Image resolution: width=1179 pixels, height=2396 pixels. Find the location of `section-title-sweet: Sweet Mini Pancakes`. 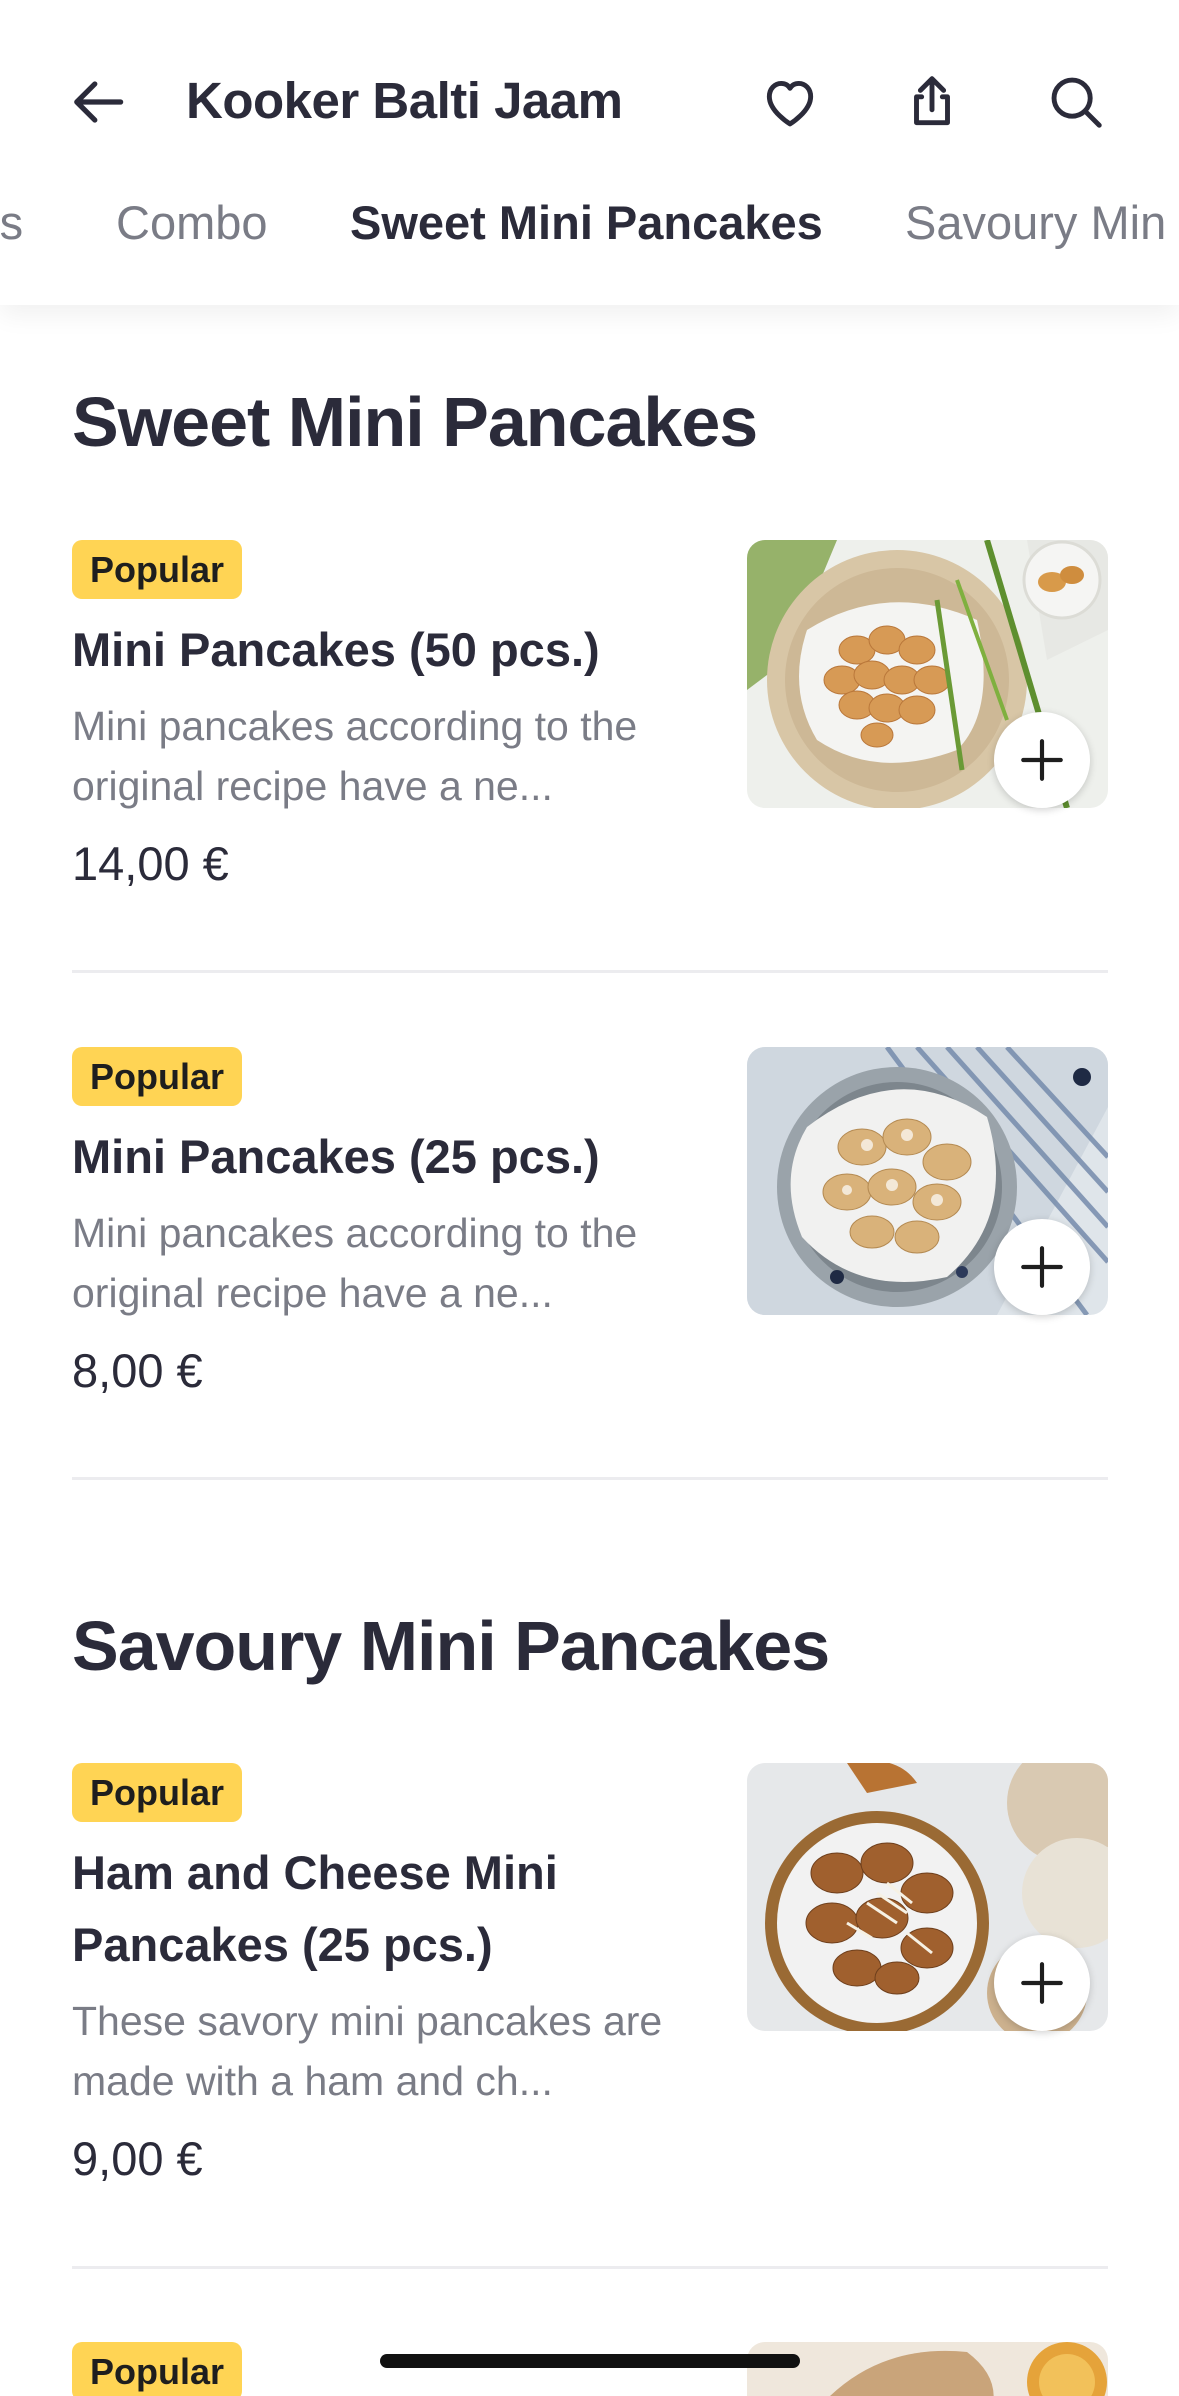

section-title-sweet: Sweet Mini Pancakes is located at coordinates (415, 422).